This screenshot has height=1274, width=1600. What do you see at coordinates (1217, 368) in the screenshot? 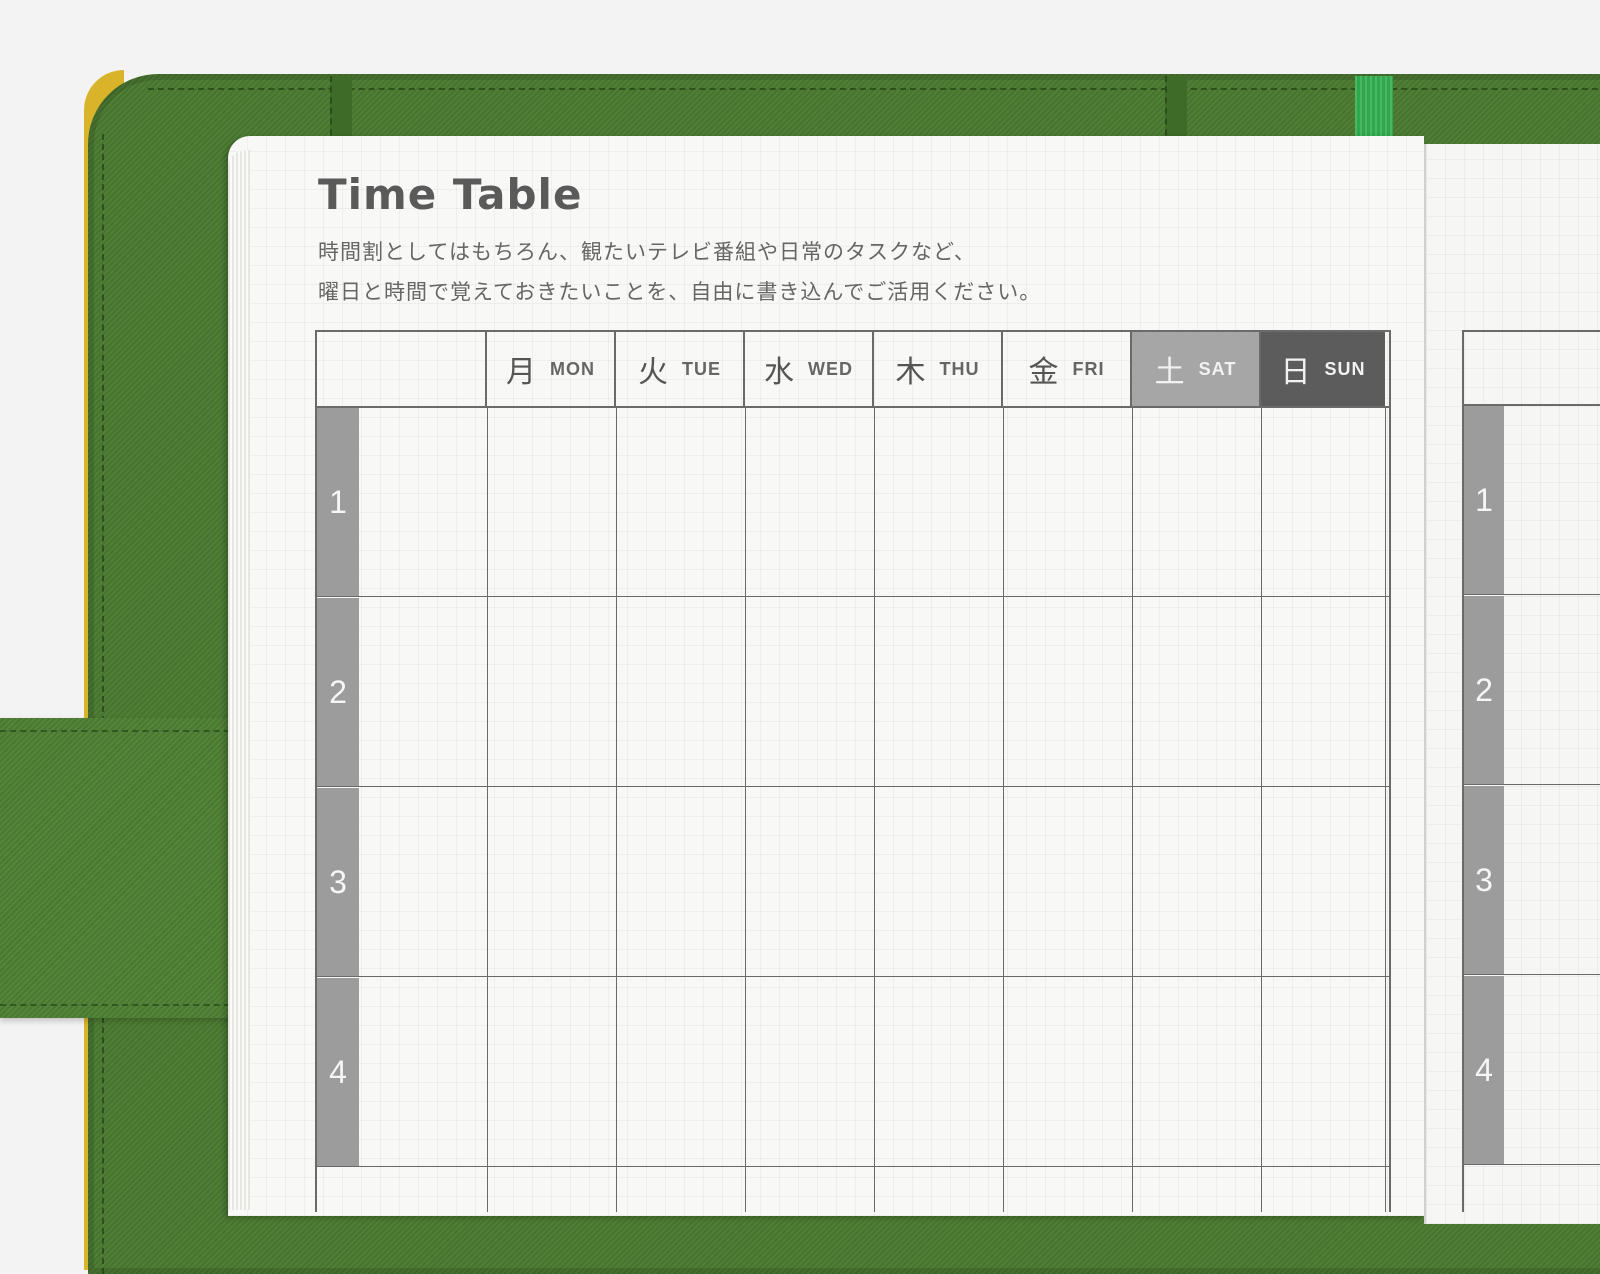
I see `day-en: SAT` at bounding box center [1217, 368].